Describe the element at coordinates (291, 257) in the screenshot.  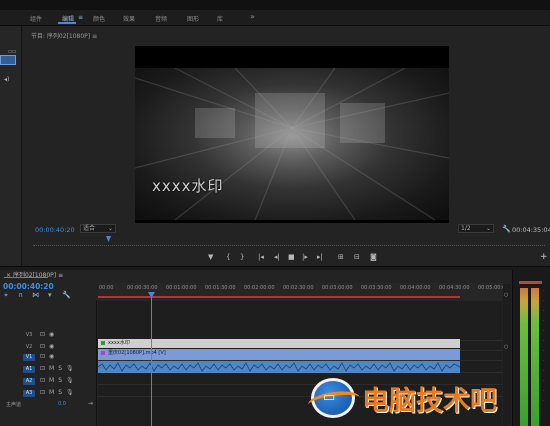
I see `stop-icon: ■` at that location.